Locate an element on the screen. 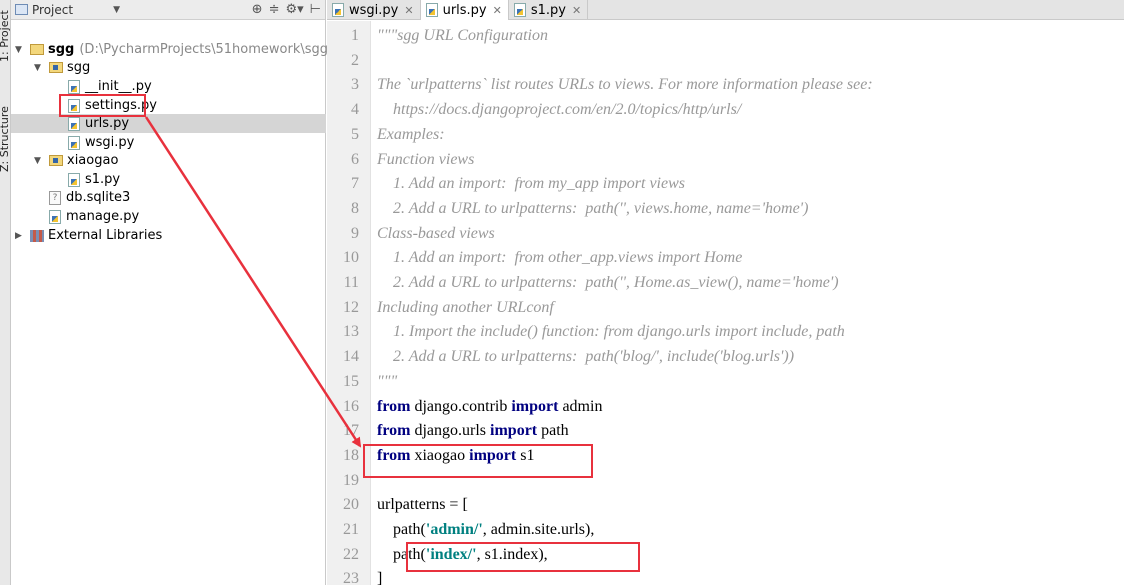 This screenshot has height=585, width=1124. line-number: 16 is located at coordinates (351, 406).